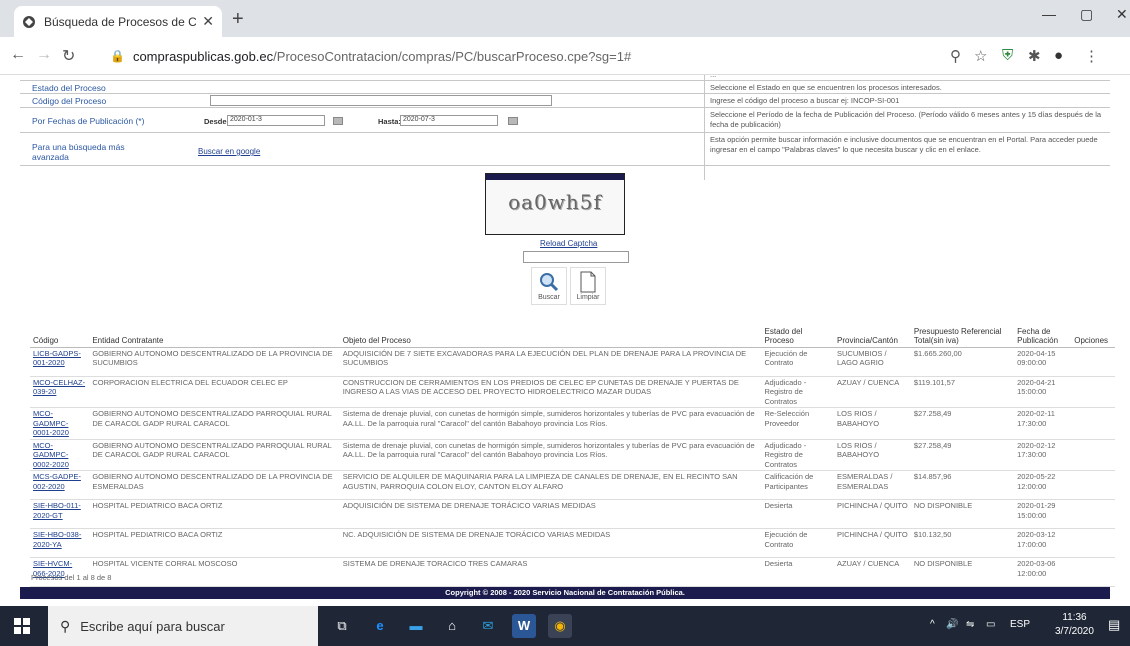 This screenshot has width=1130, height=646. I want to click on status-cell: Adjudicado - Registro de Contratos, so click(797, 455).